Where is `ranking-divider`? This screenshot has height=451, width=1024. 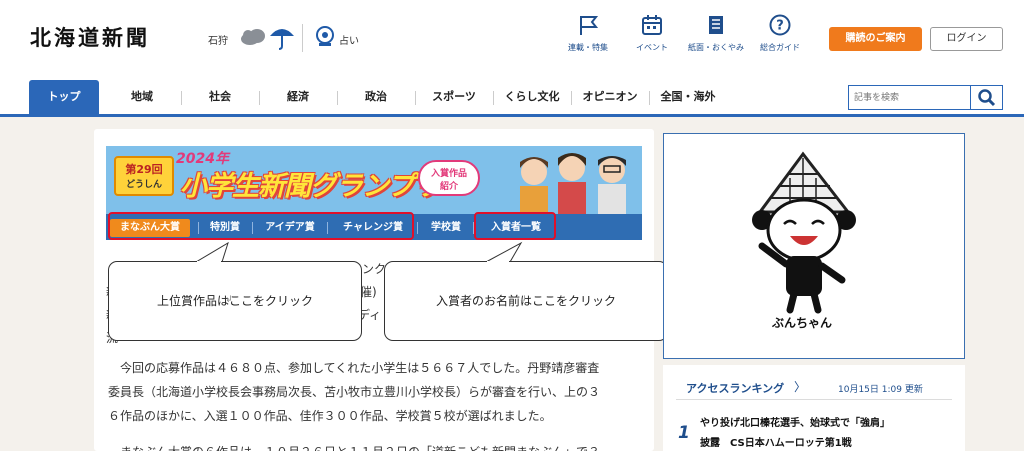 ranking-divider is located at coordinates (814, 399).